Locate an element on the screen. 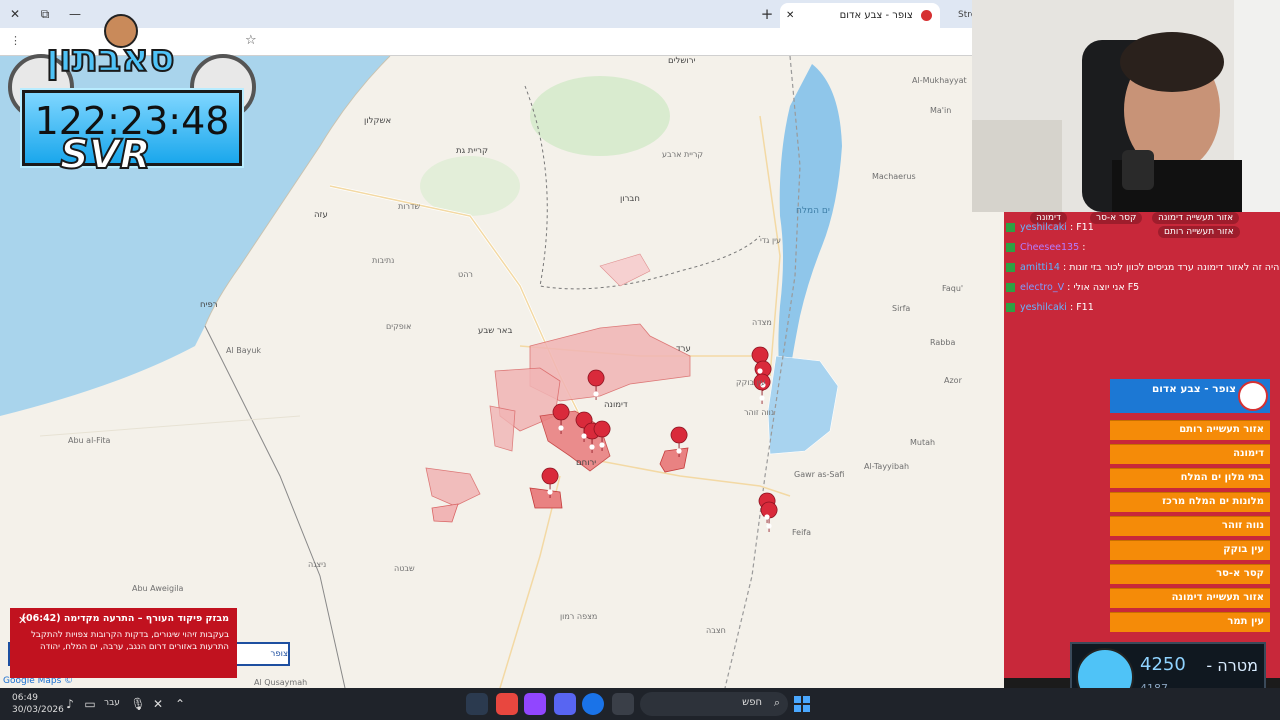 Image resolution: width=1280 pixels, height=720 pixels. zone-item: אזור תעשייה דימונה is located at coordinates (1190, 598).